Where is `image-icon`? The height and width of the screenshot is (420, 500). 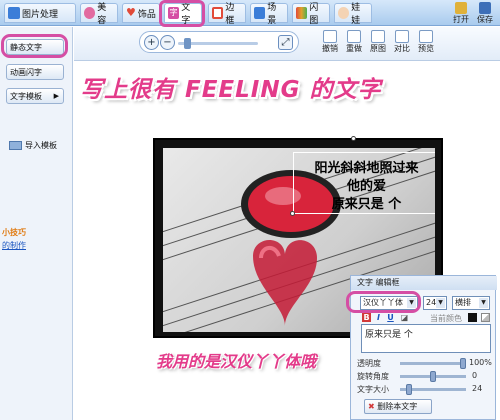
image-icon is located at coordinates (14, 13).